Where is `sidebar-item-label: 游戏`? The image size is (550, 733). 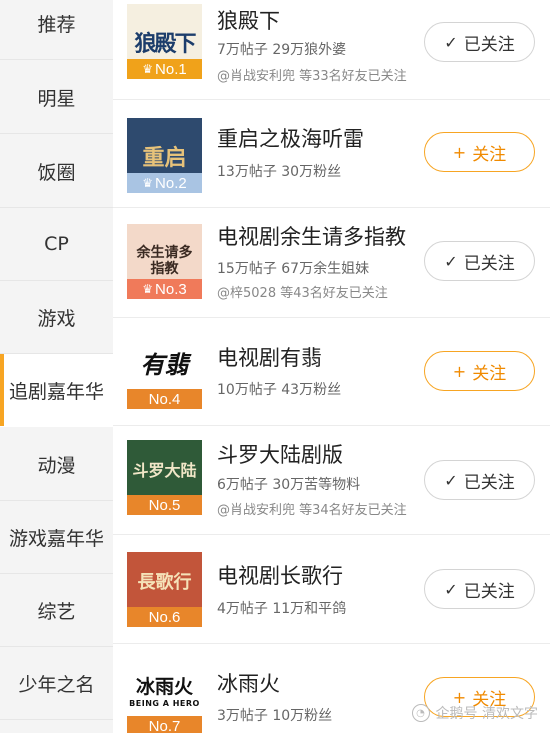 sidebar-item-label: 游戏 is located at coordinates (56, 318).